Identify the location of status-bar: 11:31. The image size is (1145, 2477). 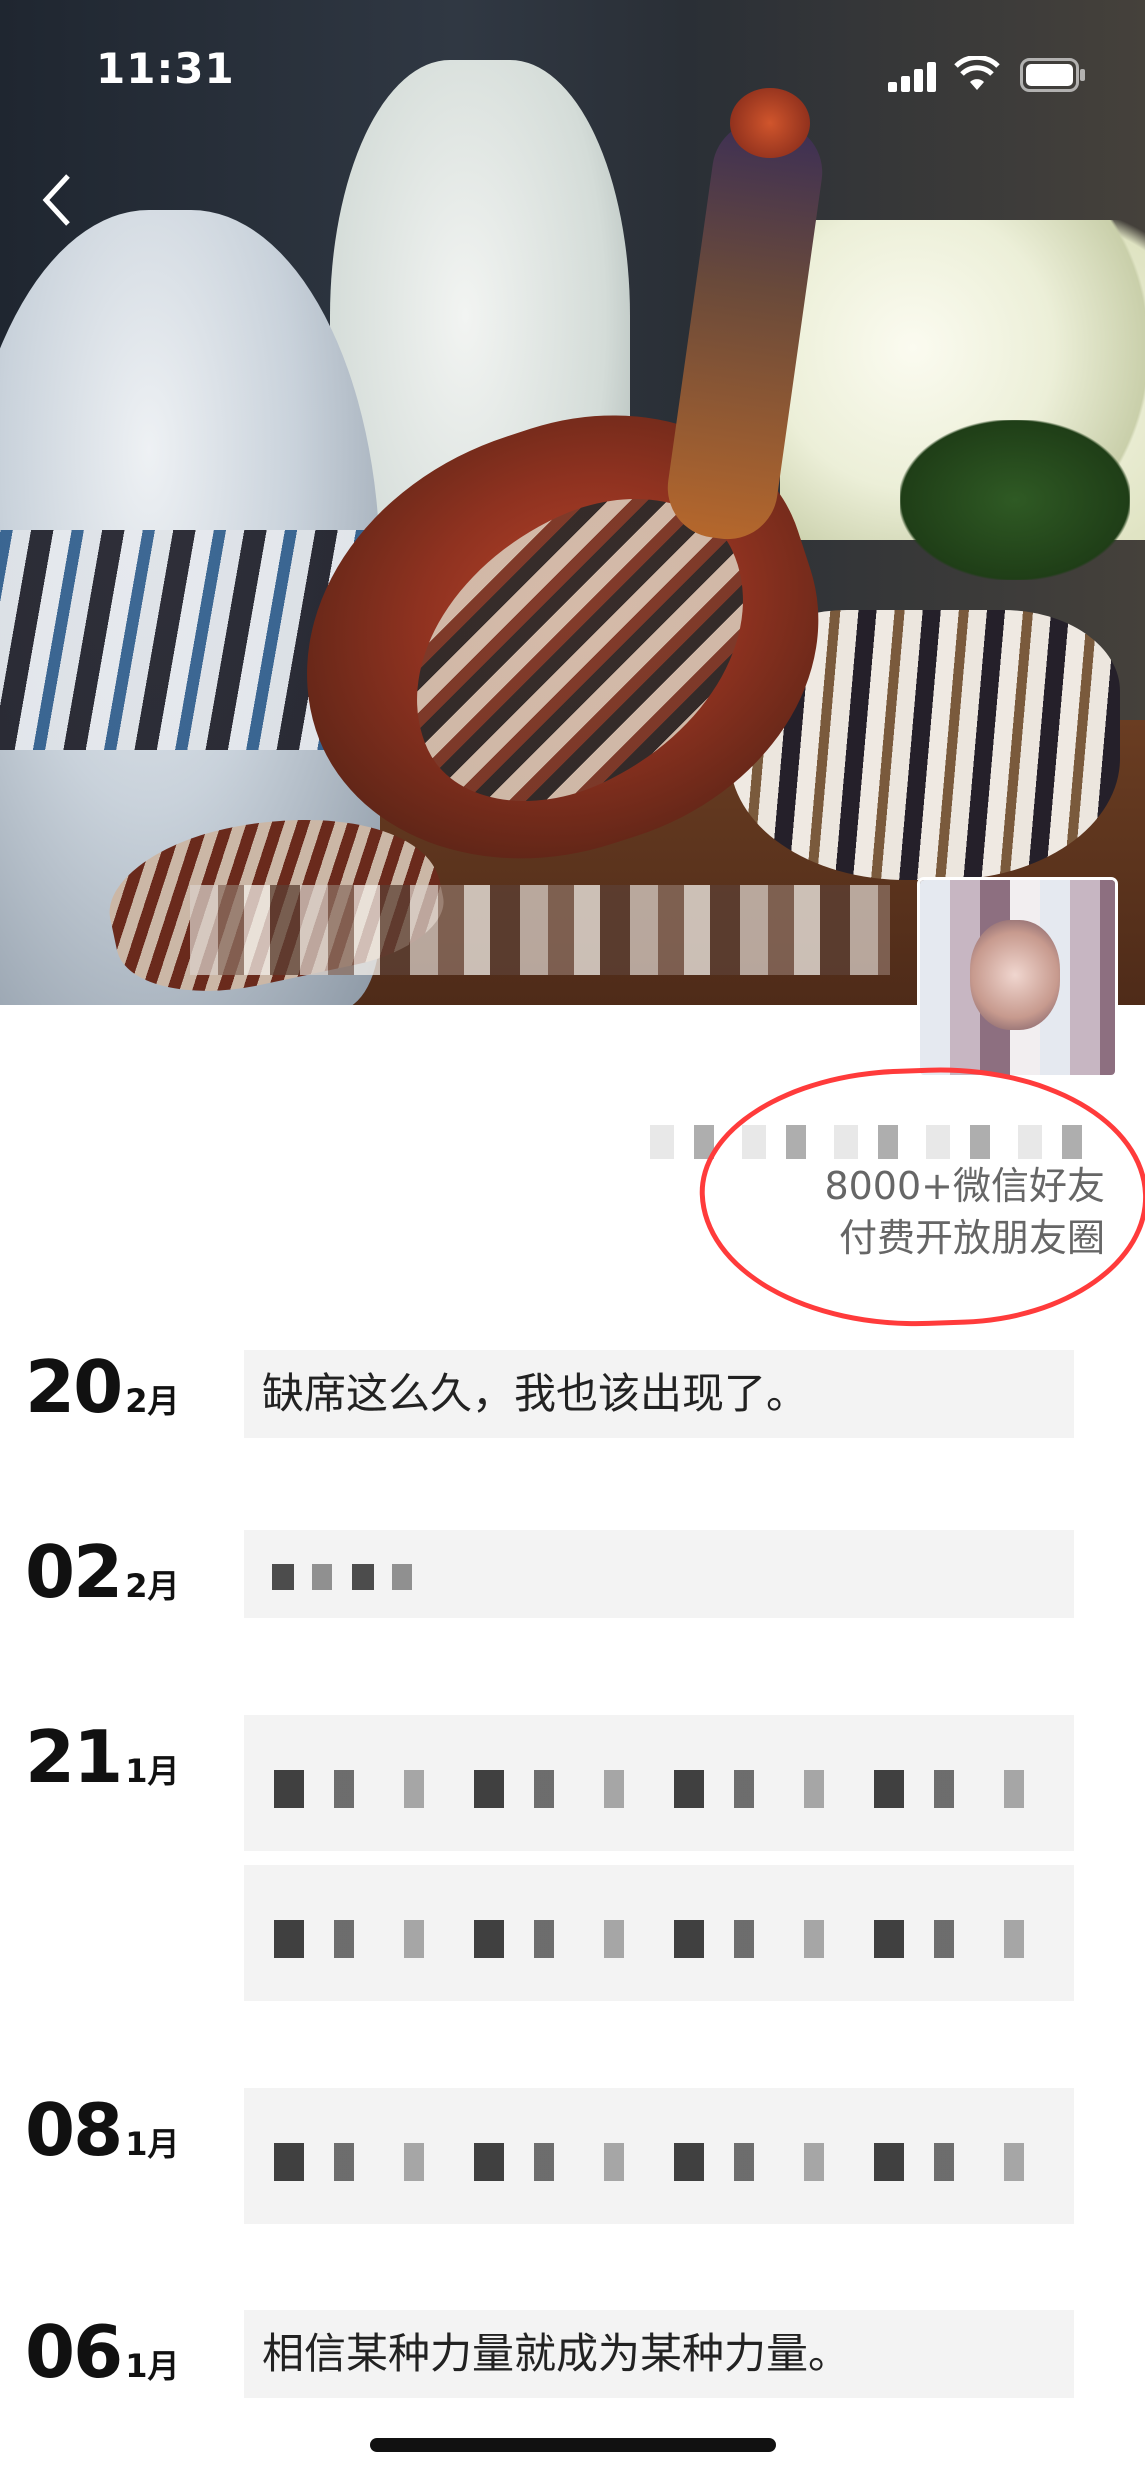
(572, 70).